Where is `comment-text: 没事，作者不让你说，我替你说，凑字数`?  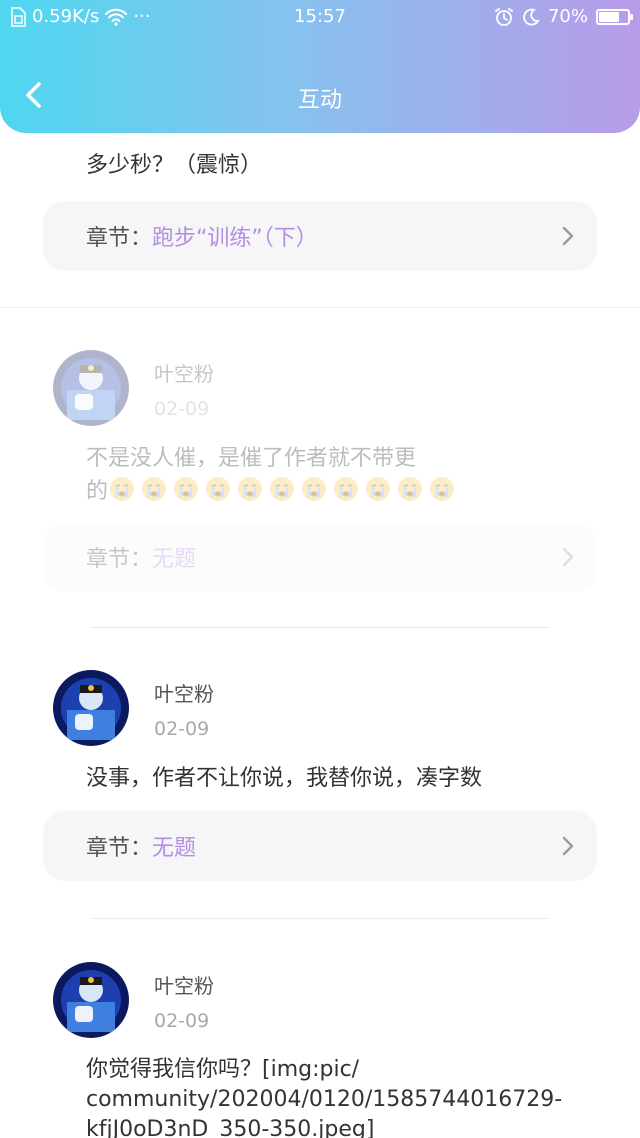
comment-text: 没事，作者不让你说，我替你说，凑字数 is located at coordinates (284, 778).